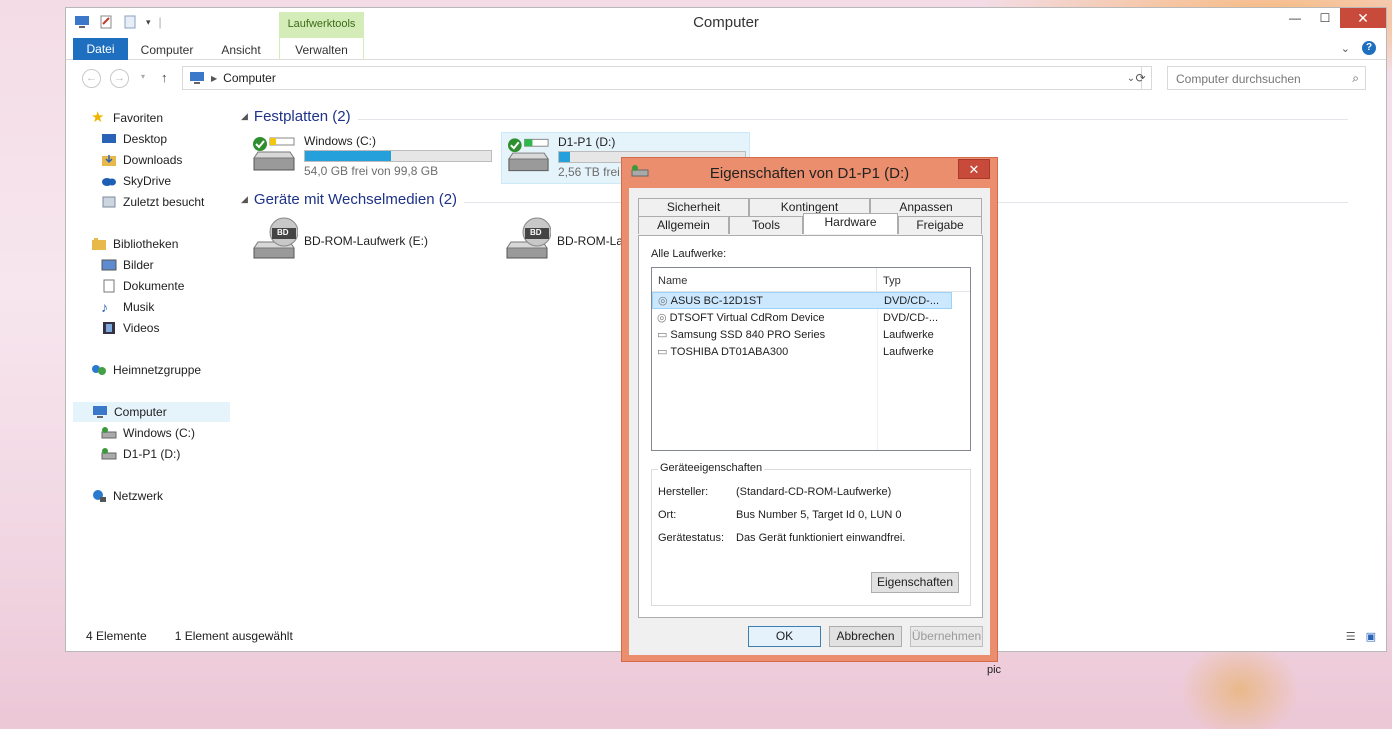 This screenshot has height=729, width=1392. What do you see at coordinates (1355, 78) in the screenshot?
I see `search-icon: ⌕` at bounding box center [1355, 78].